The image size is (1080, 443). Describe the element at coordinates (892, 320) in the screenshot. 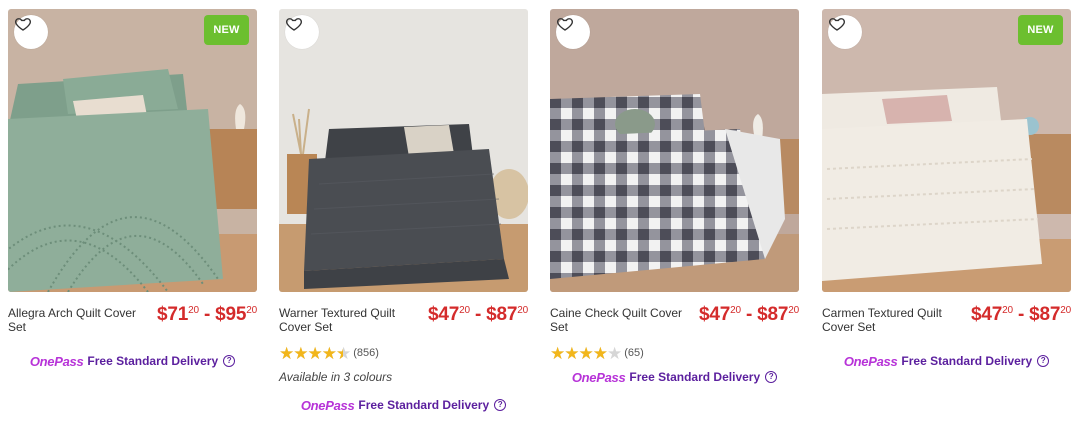

I see `product-name: Carmen Textured Quilt Cover Set` at that location.